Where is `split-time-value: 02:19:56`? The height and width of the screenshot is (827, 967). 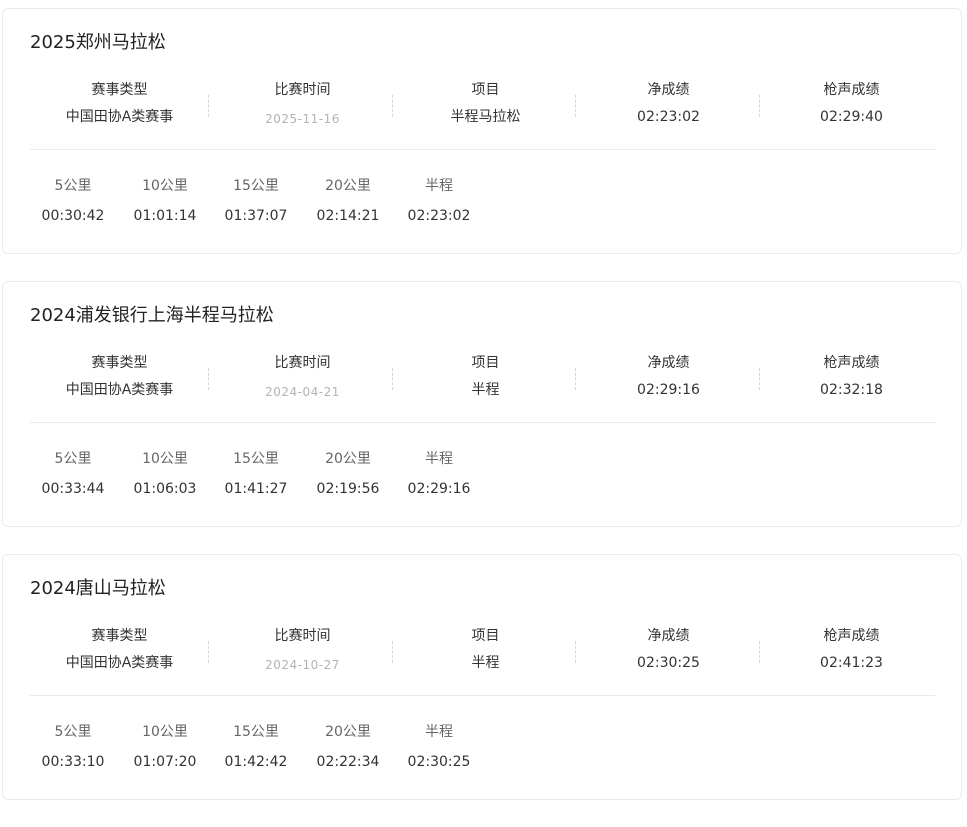
split-time-value: 02:19:56 is located at coordinates (348, 489).